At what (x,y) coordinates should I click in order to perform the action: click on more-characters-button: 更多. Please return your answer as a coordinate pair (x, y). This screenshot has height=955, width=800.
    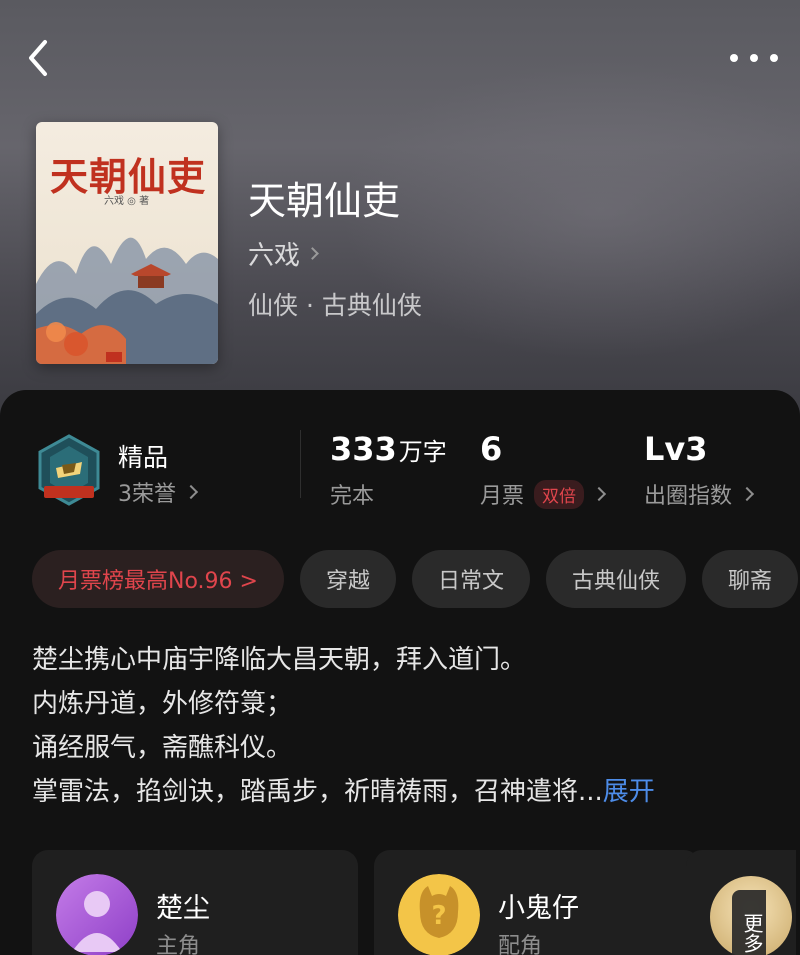
    Looking at the image, I should click on (741, 902).